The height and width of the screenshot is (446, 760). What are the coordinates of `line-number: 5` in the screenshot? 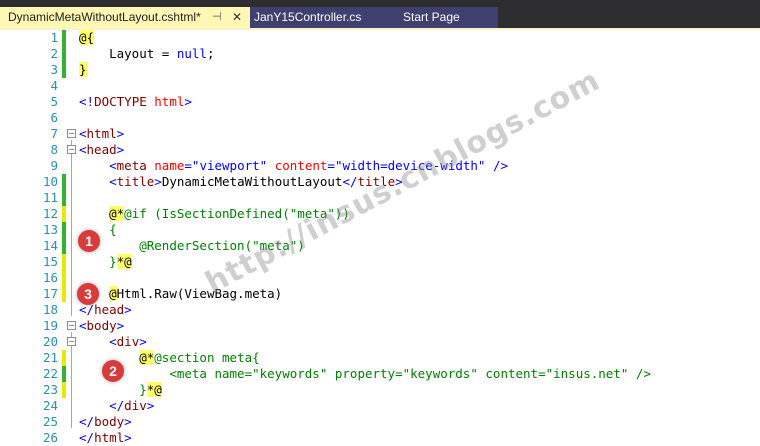 It's located at (54, 101).